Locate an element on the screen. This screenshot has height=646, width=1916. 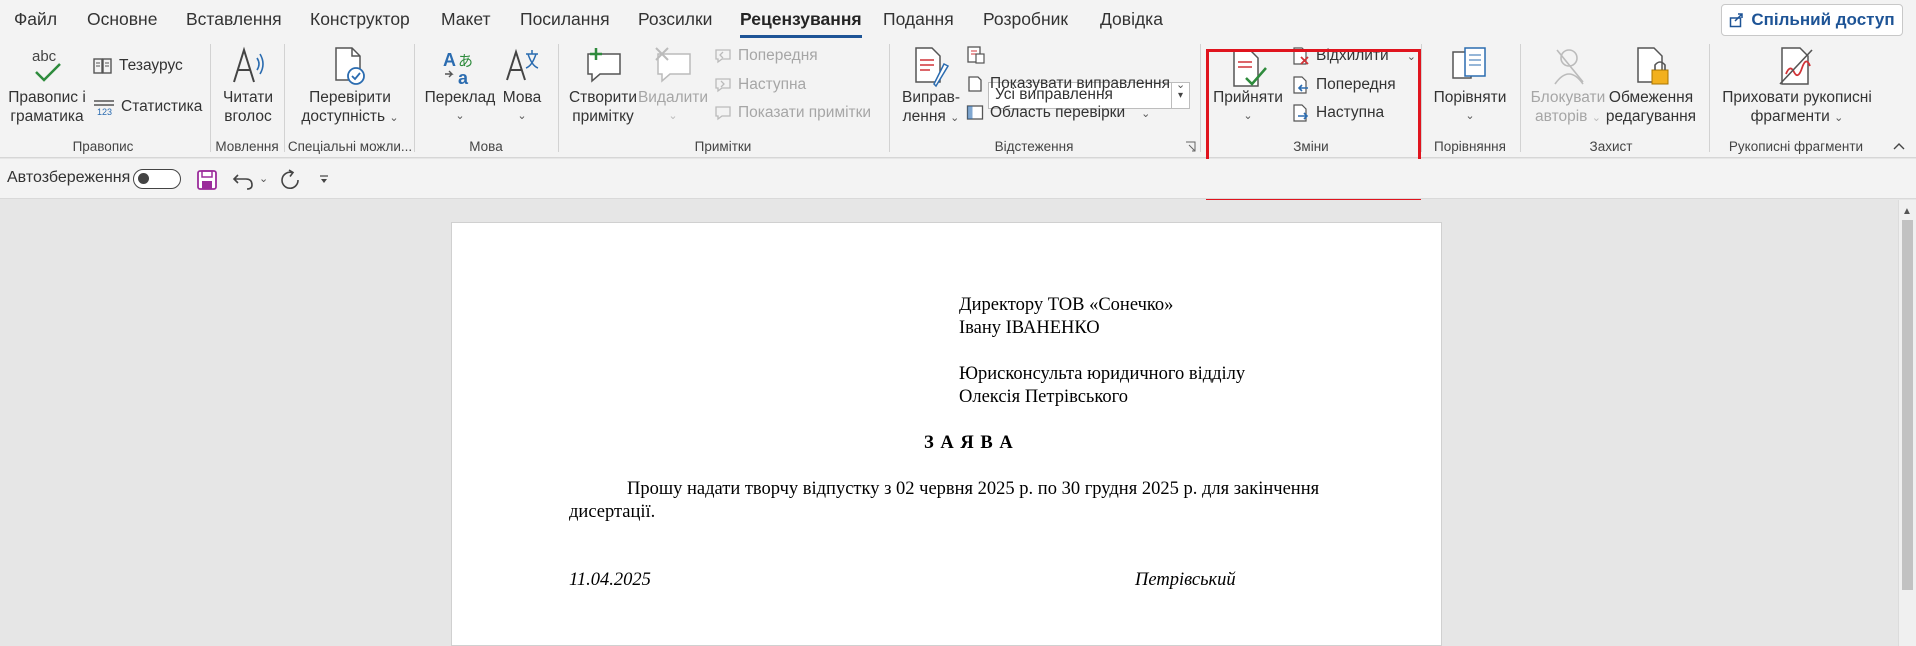
thesaurus-button: Тезаурус is located at coordinates (138, 66).